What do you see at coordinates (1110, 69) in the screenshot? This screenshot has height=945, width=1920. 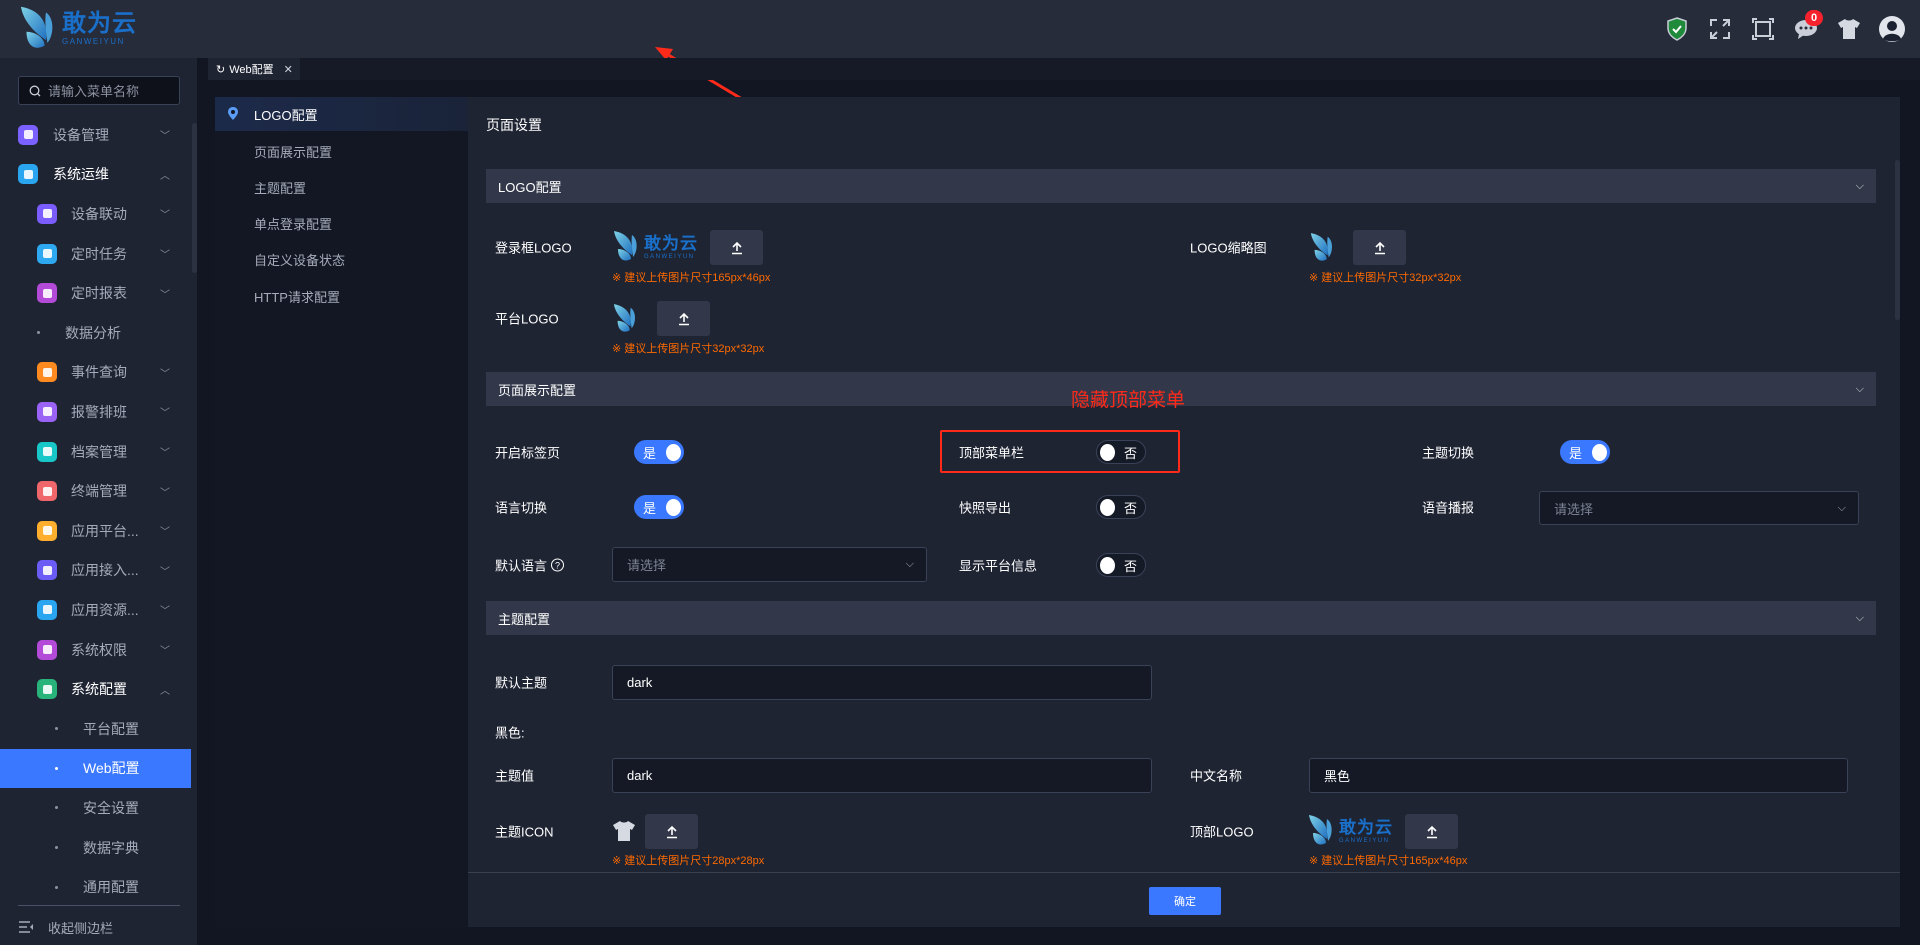 I see `tab-strip` at bounding box center [1110, 69].